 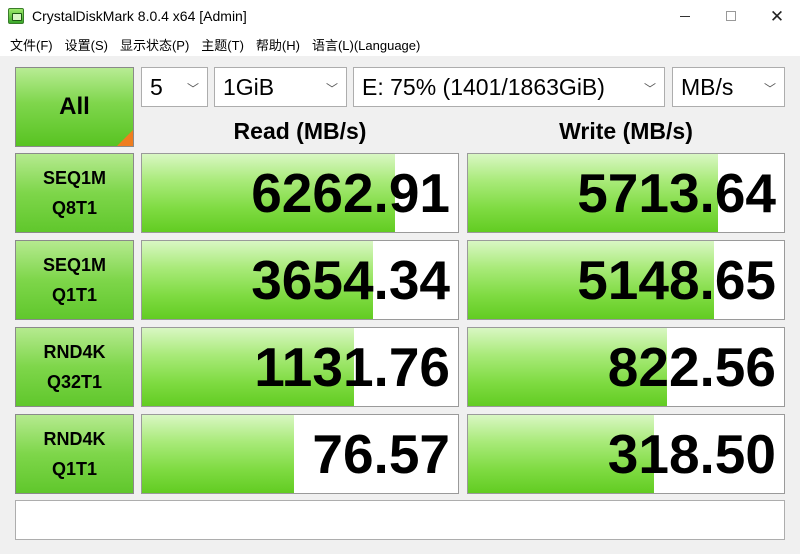 I want to click on unit-select: MB/s ﹀, so click(x=728, y=87).